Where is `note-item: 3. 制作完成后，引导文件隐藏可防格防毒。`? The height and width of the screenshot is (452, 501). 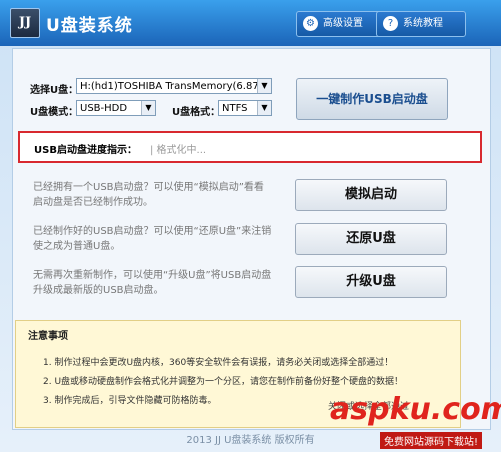 note-item: 3. 制作完成后，引导文件隐藏可防格防毒。 is located at coordinates (130, 401).